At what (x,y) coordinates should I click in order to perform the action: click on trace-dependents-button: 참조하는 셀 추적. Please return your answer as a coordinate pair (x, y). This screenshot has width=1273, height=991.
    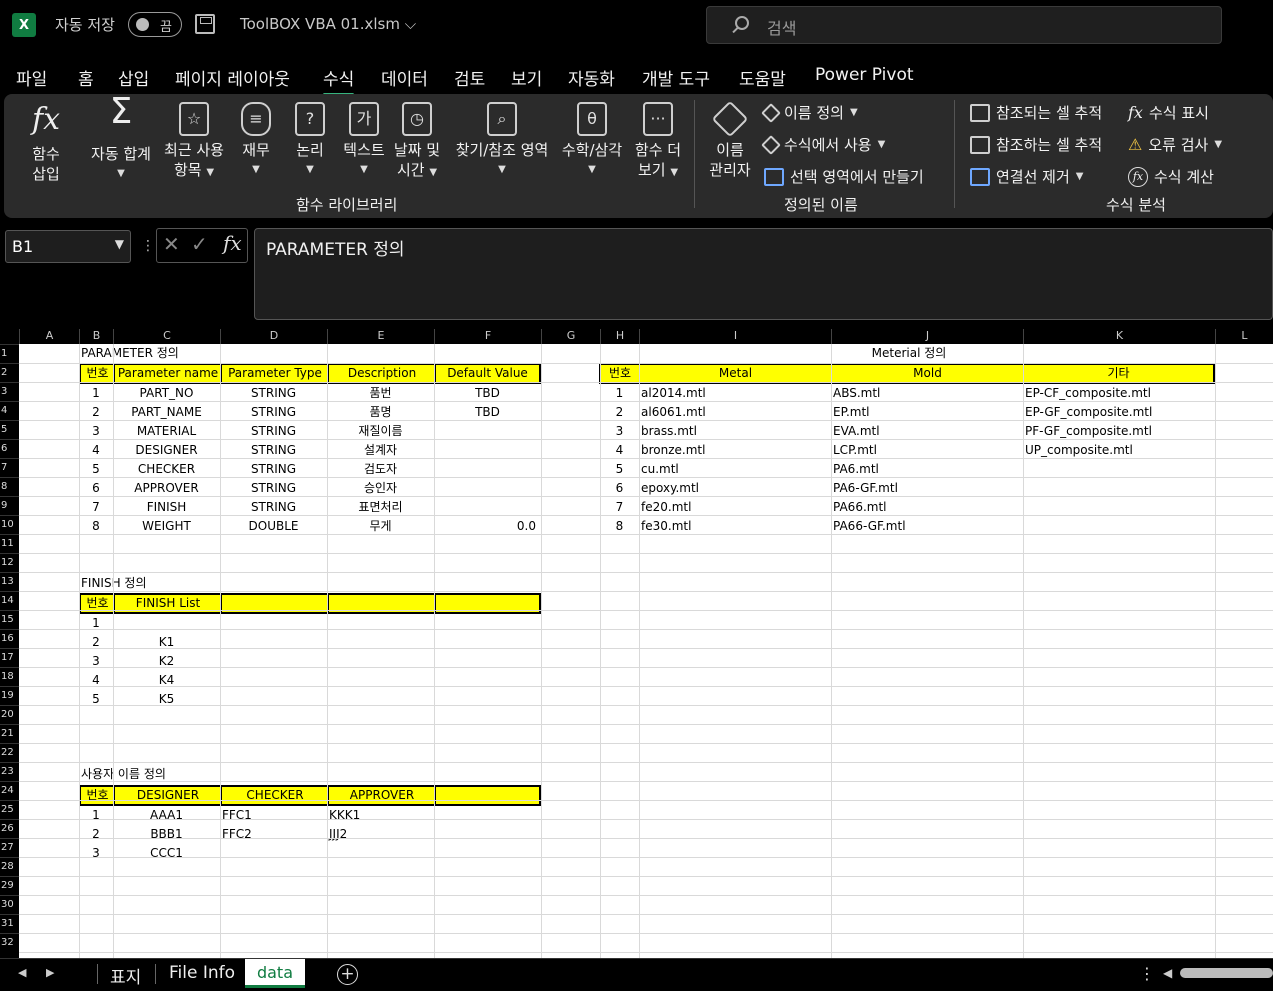
    Looking at the image, I should click on (1036, 144).